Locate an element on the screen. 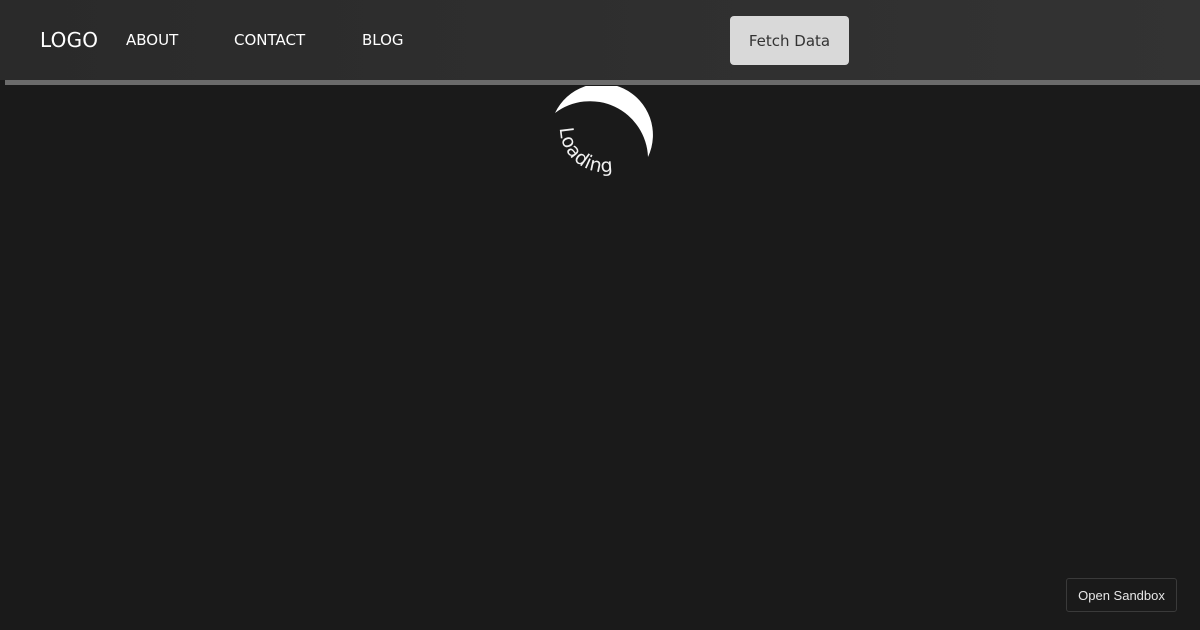  nav-link-contact: CONTACT is located at coordinates (269, 40).